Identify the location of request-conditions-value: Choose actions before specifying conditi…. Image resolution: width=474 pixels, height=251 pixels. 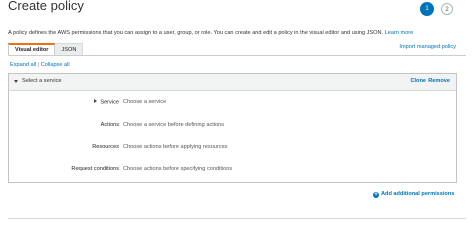
(178, 169).